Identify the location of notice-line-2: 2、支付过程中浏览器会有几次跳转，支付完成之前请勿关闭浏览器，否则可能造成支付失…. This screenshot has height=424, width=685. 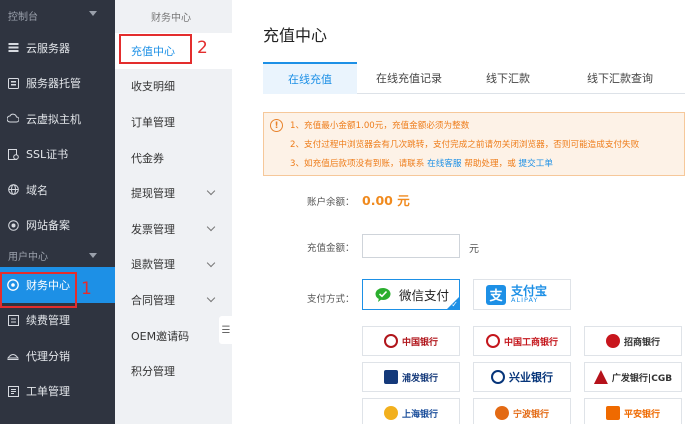
(465, 145).